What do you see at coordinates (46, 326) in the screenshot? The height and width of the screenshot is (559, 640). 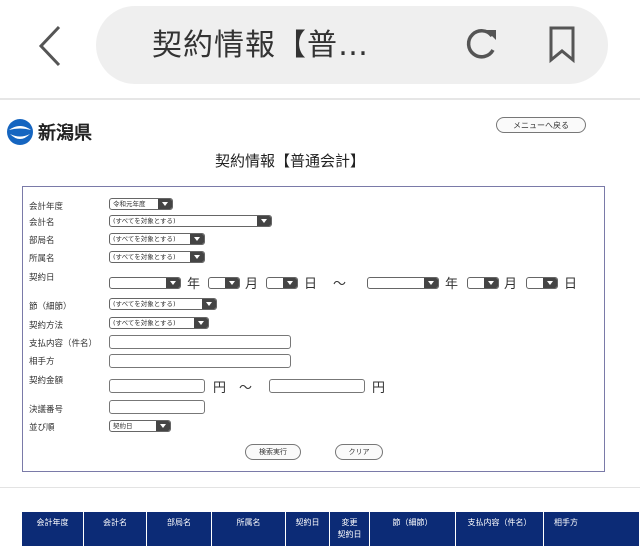 I see `contract-method-label: 契約方法` at bounding box center [46, 326].